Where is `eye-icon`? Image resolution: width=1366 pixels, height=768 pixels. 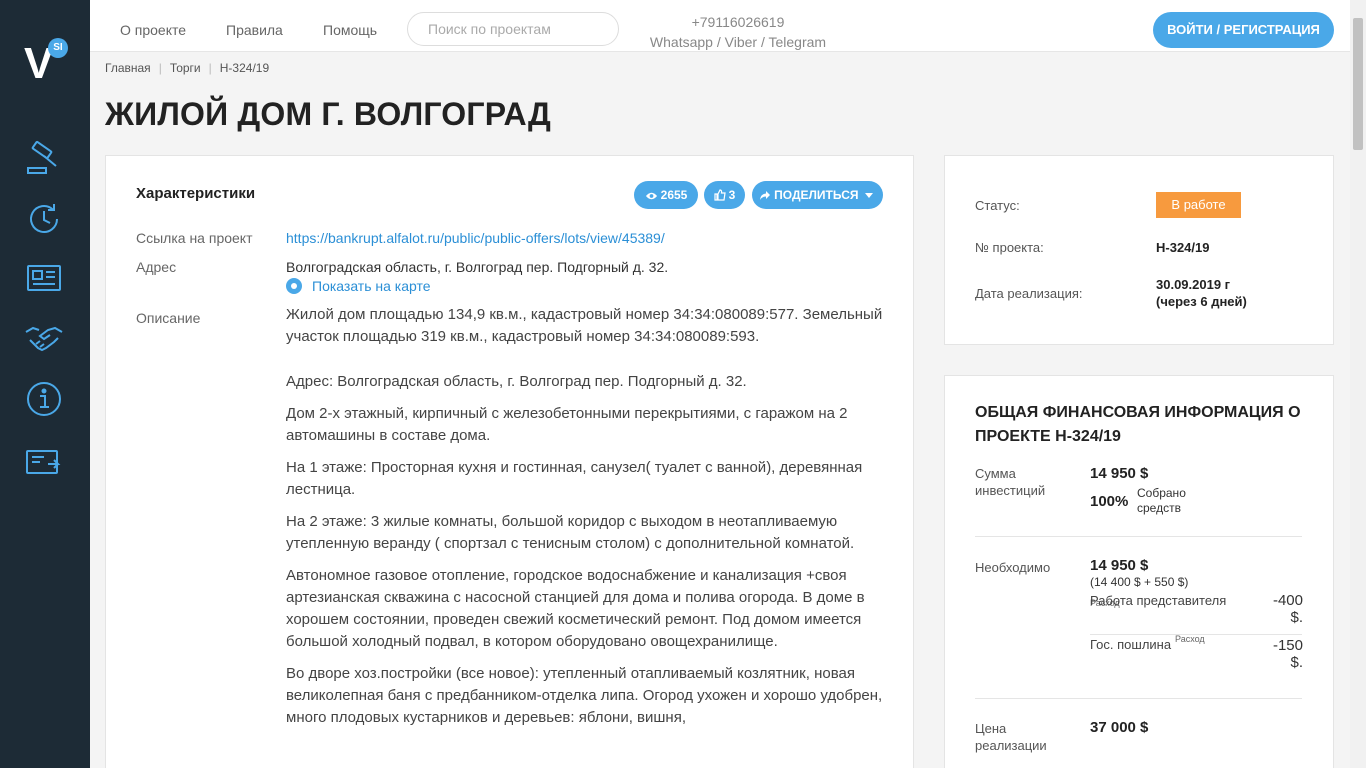
eye-icon is located at coordinates (651, 196).